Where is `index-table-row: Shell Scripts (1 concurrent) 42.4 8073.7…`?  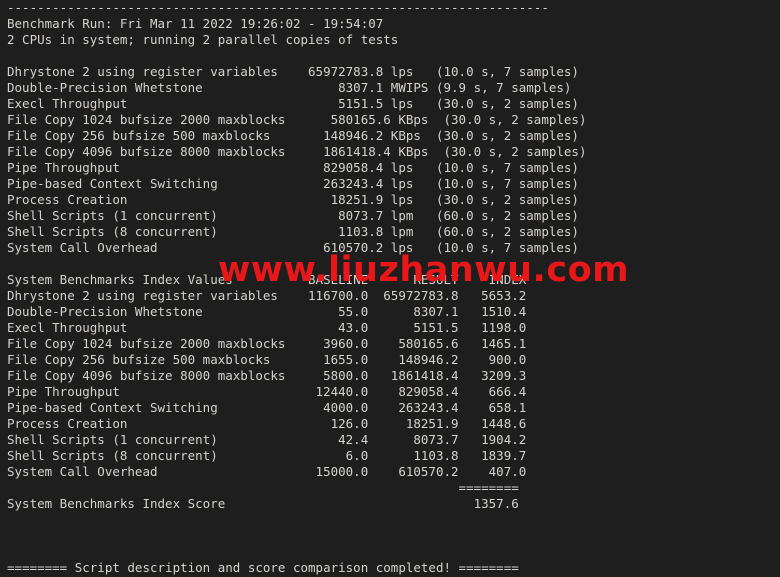 index-table-row: Shell Scripts (1 concurrent) 42.4 8073.7… is located at coordinates (267, 439).